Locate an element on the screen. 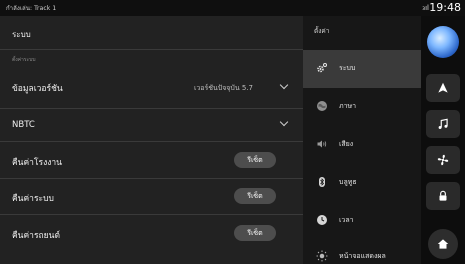 The width and height of the screenshot is (465, 264). menu-item-label: หน้าจอแสดงผล is located at coordinates (362, 256).